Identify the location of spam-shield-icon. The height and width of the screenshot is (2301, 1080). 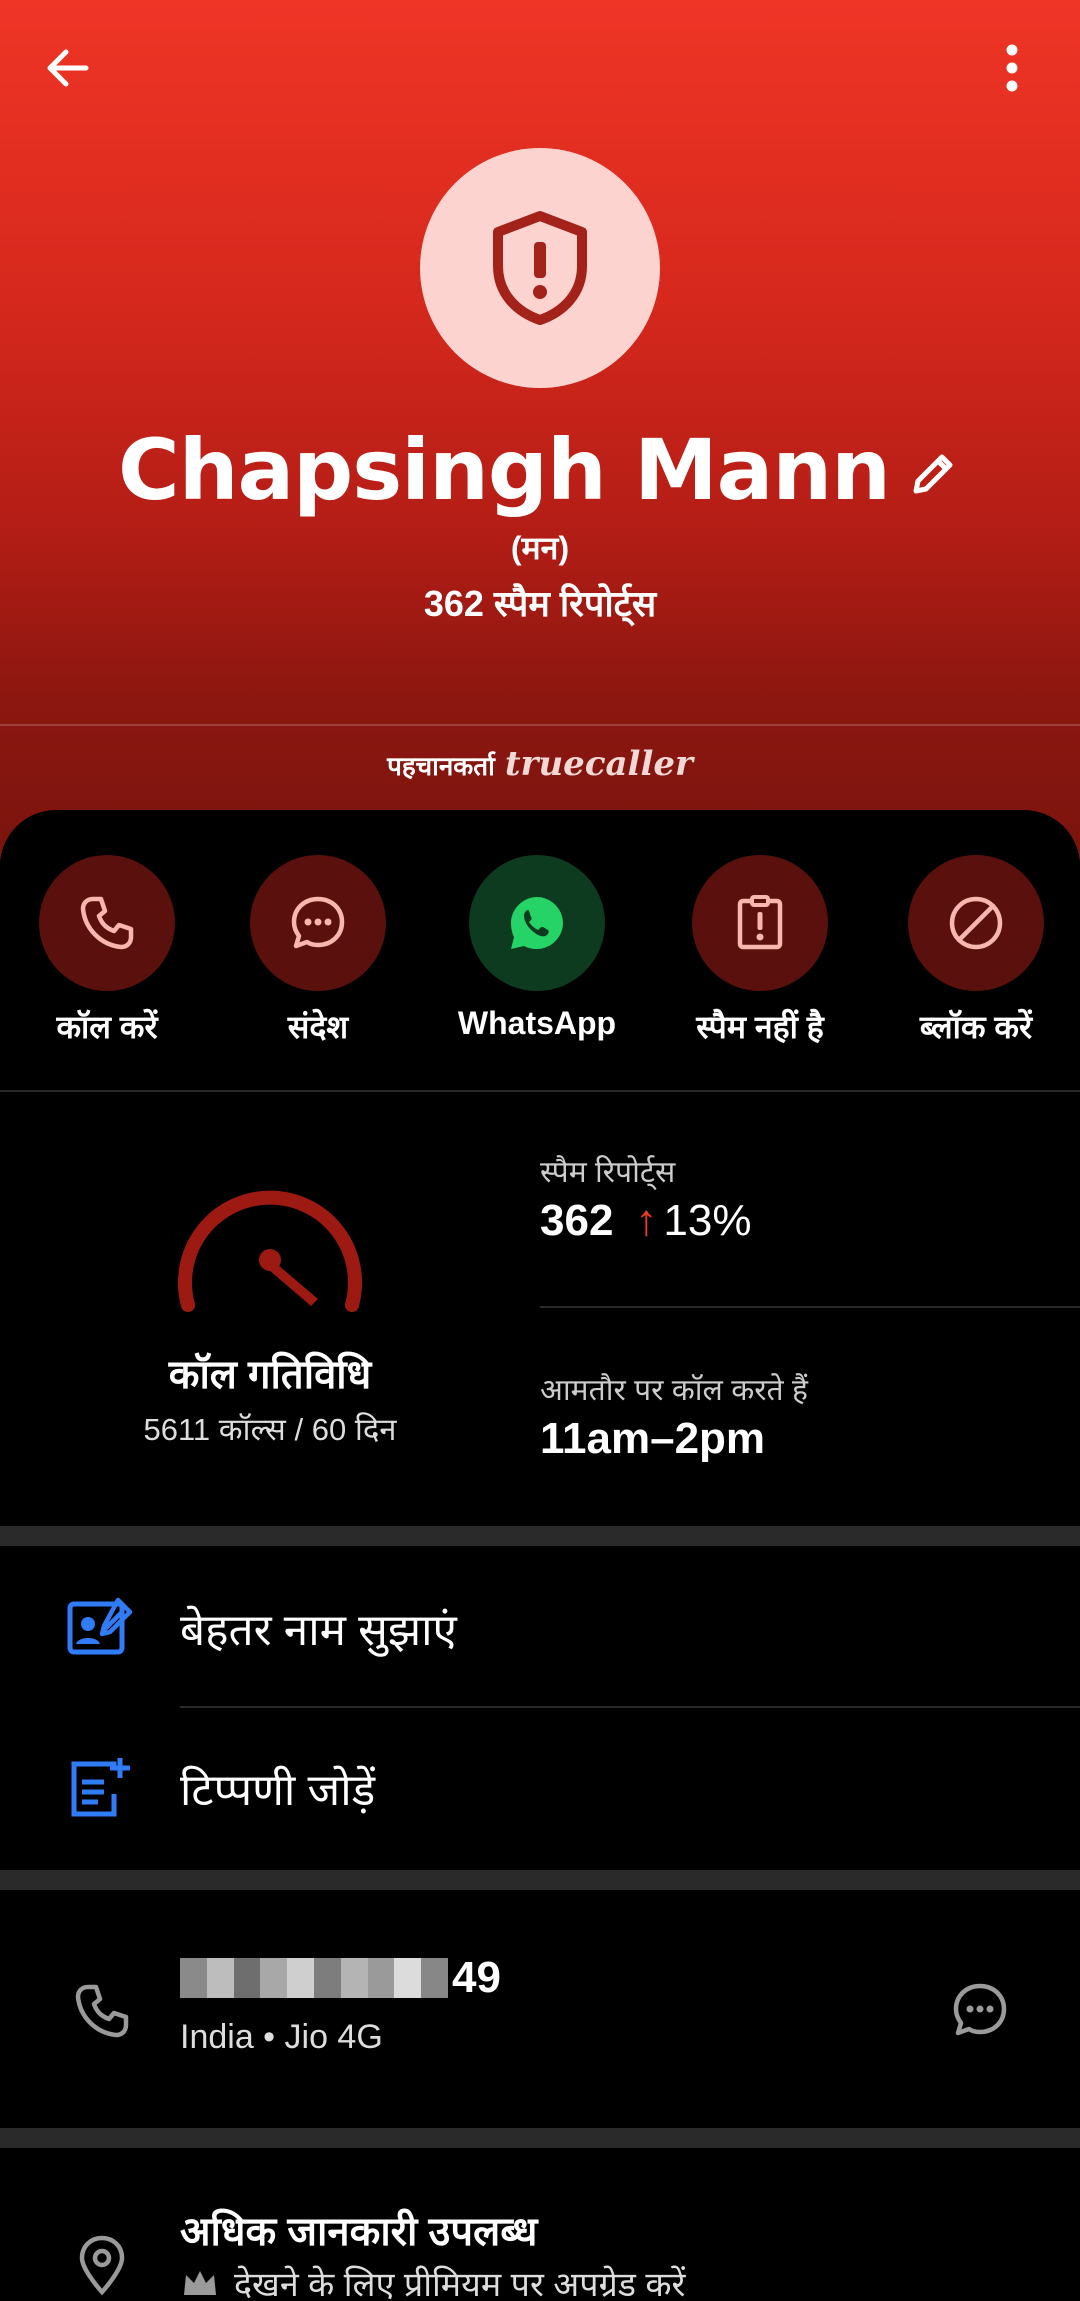
(540, 268).